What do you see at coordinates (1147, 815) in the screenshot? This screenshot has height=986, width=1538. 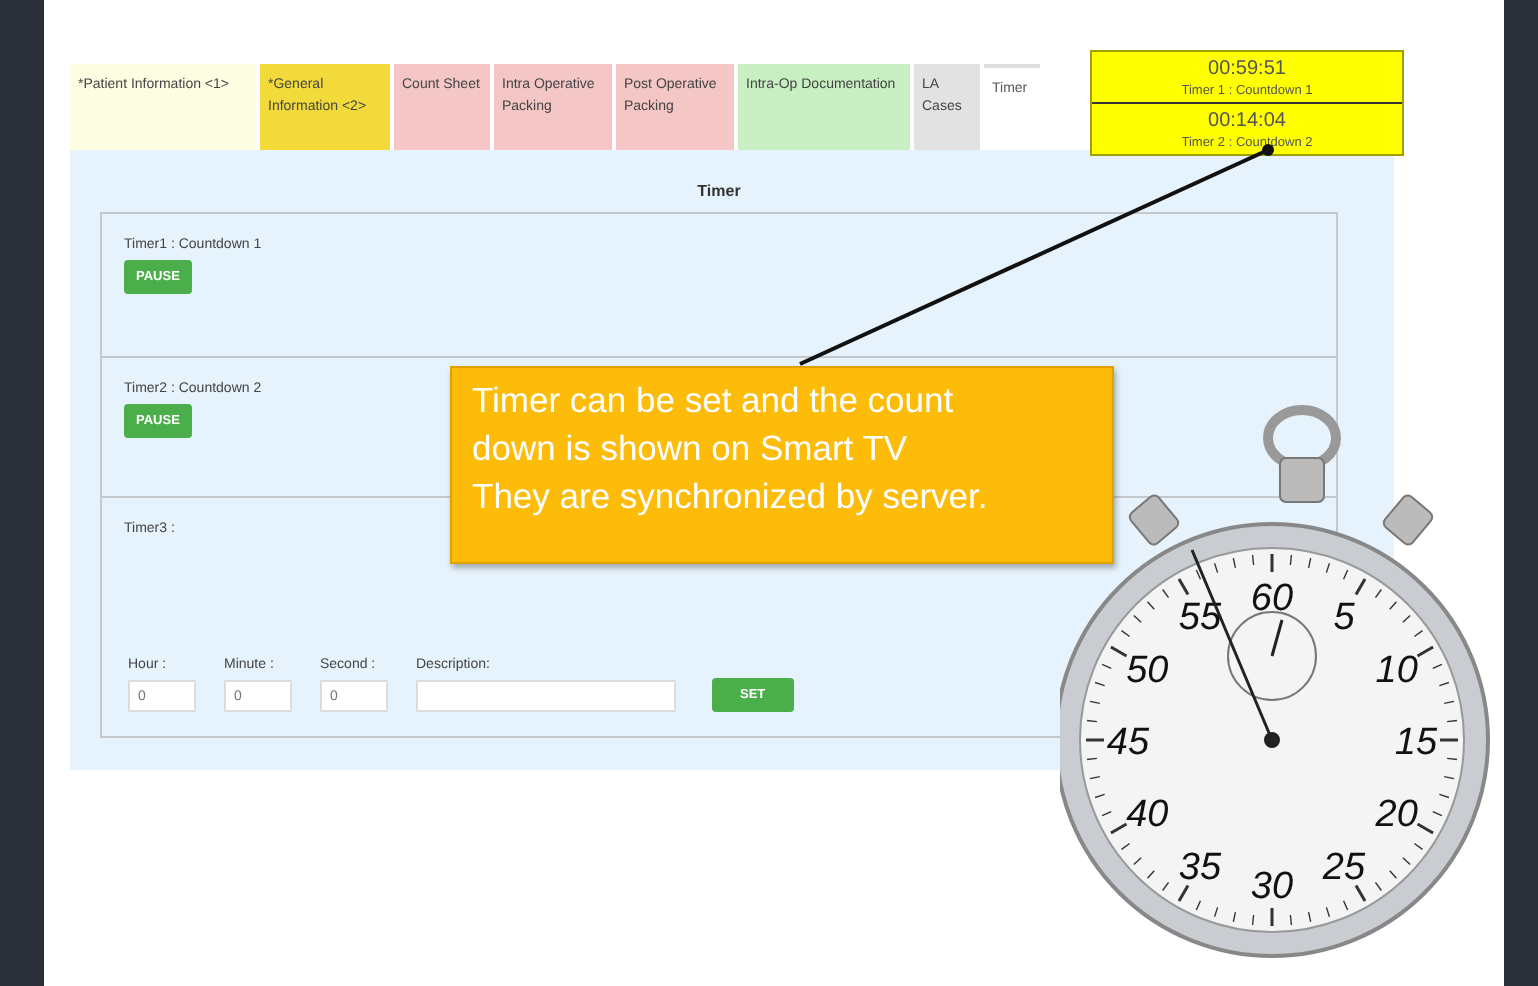 I see `dial-number: 40` at bounding box center [1147, 815].